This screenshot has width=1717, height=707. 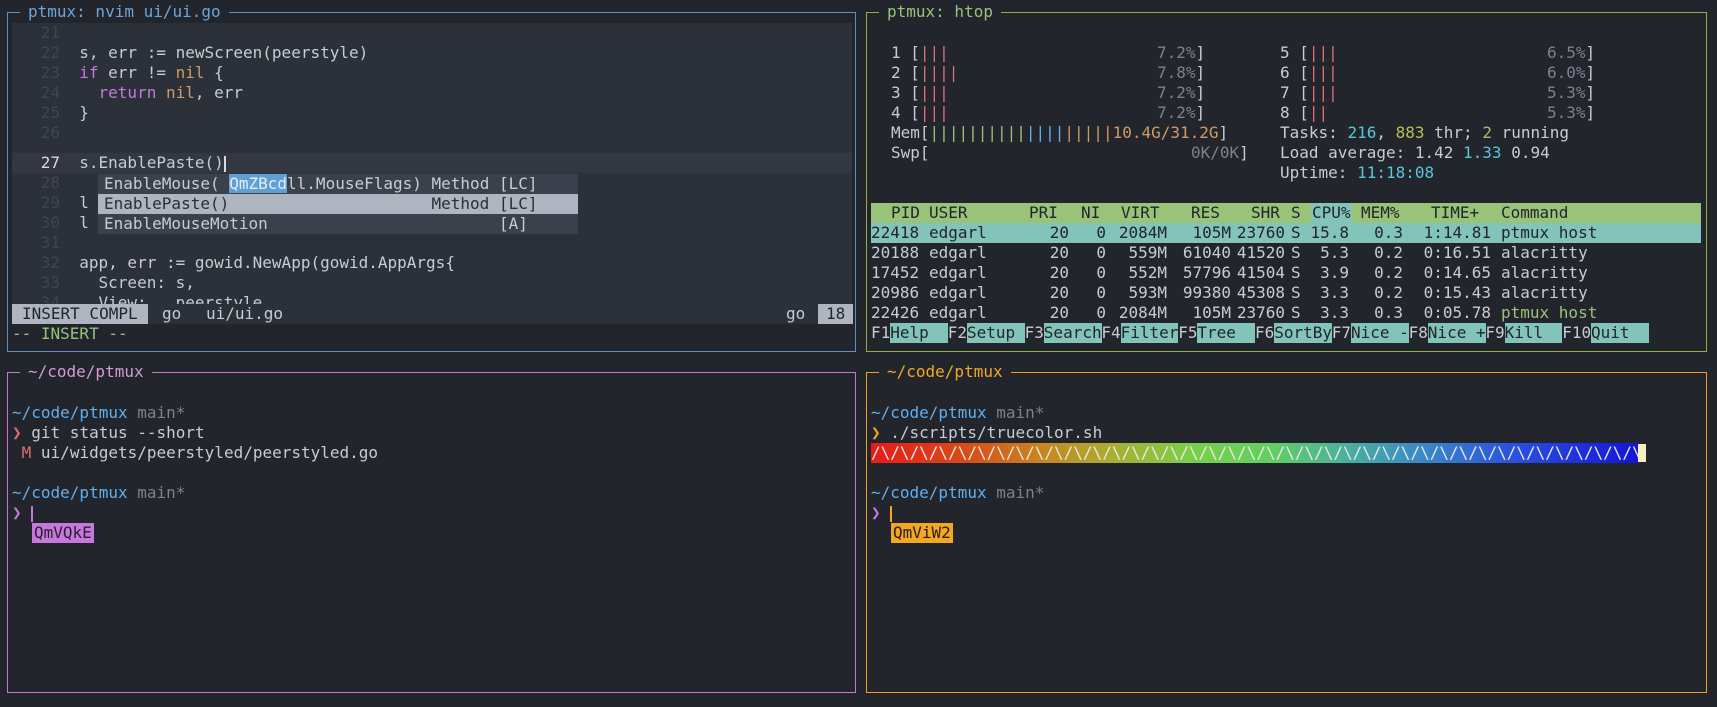 I want to click on line-number: 24, so click(x=50, y=92).